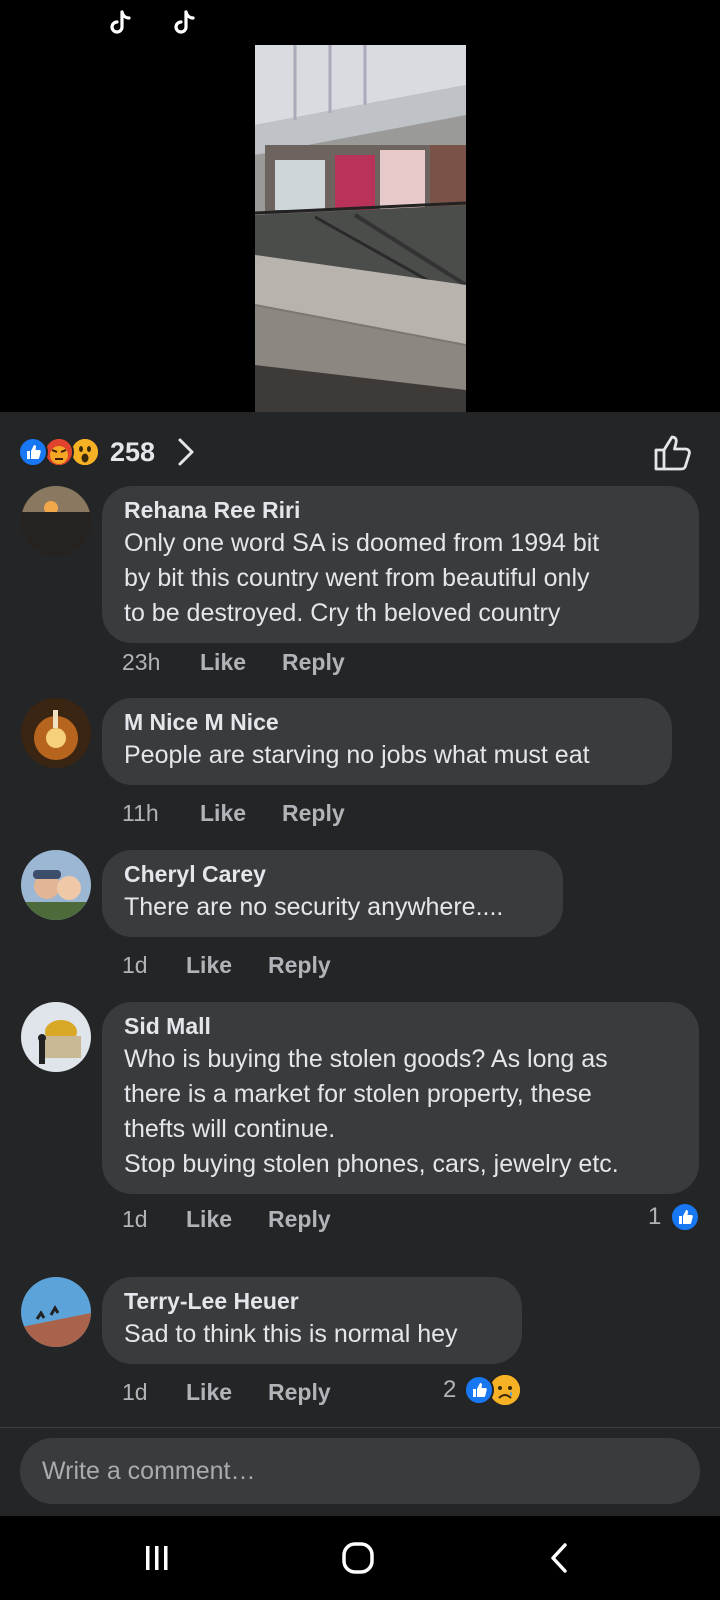  What do you see at coordinates (85, 452) in the screenshot?
I see `wow-icon` at bounding box center [85, 452].